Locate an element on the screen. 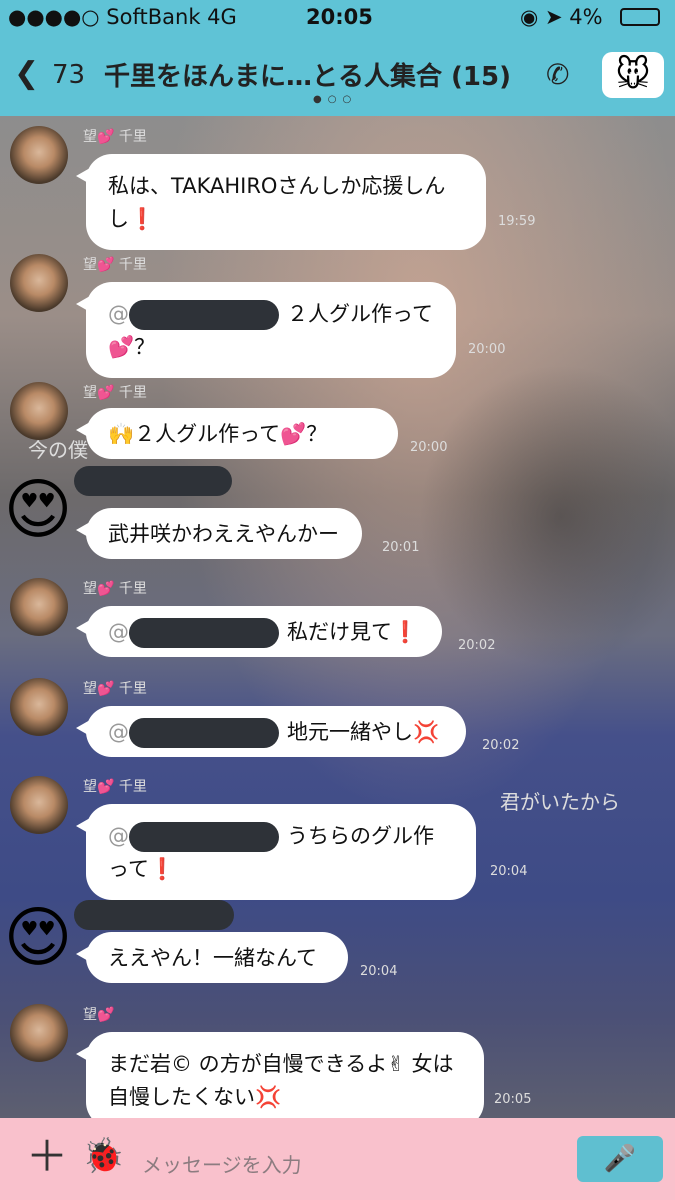 The height and width of the screenshot is (1200, 675). message-bubble: @ 私だけ見て❗ is located at coordinates (259, 631).